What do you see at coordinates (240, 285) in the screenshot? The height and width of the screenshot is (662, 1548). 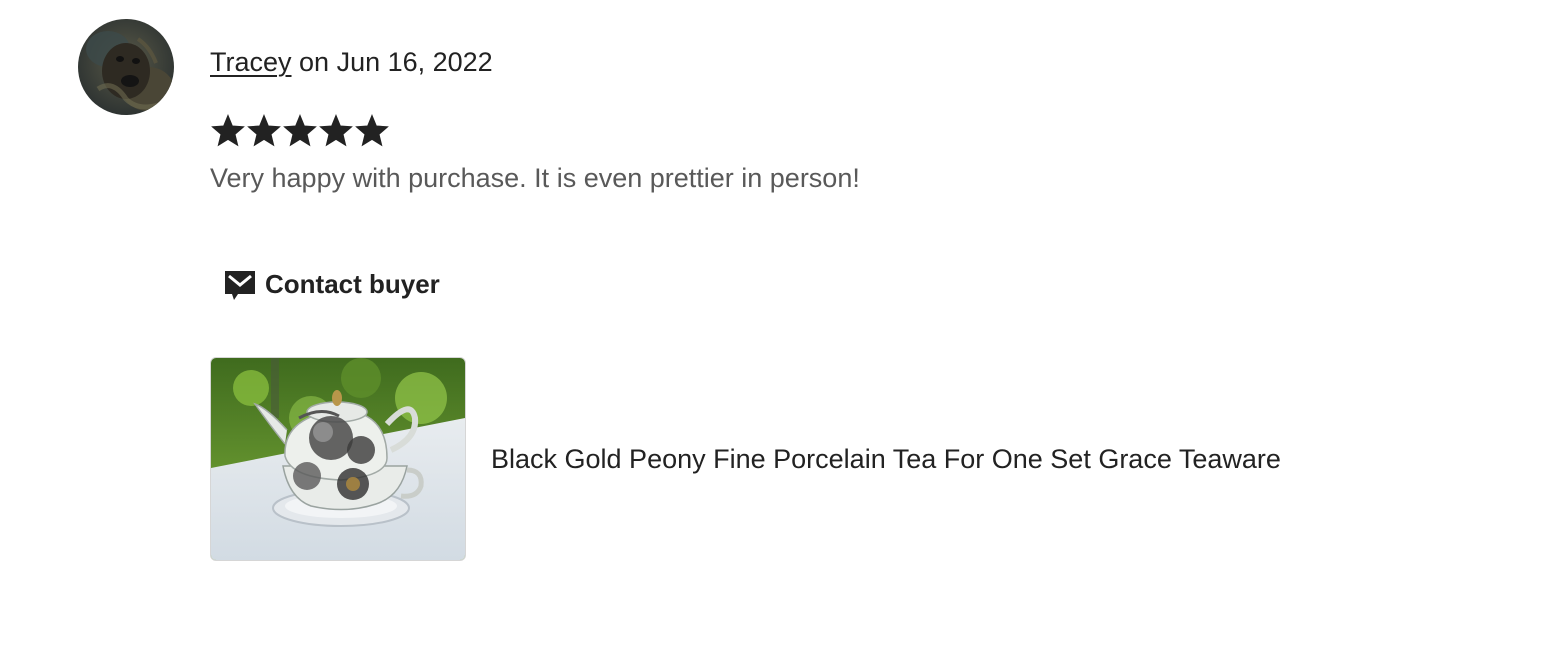 I see `mail-icon` at bounding box center [240, 285].